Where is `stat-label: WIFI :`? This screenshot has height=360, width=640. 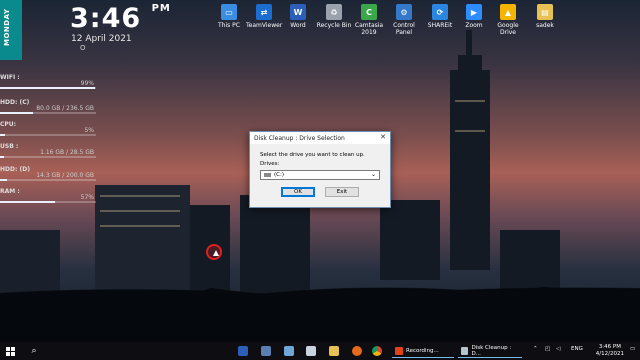 stat-label: WIFI : is located at coordinates (10, 77).